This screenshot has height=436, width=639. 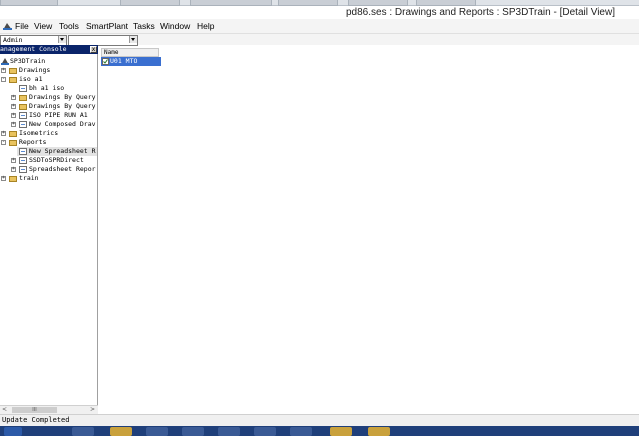 I want to click on menu-window: Window, so click(x=175, y=26).